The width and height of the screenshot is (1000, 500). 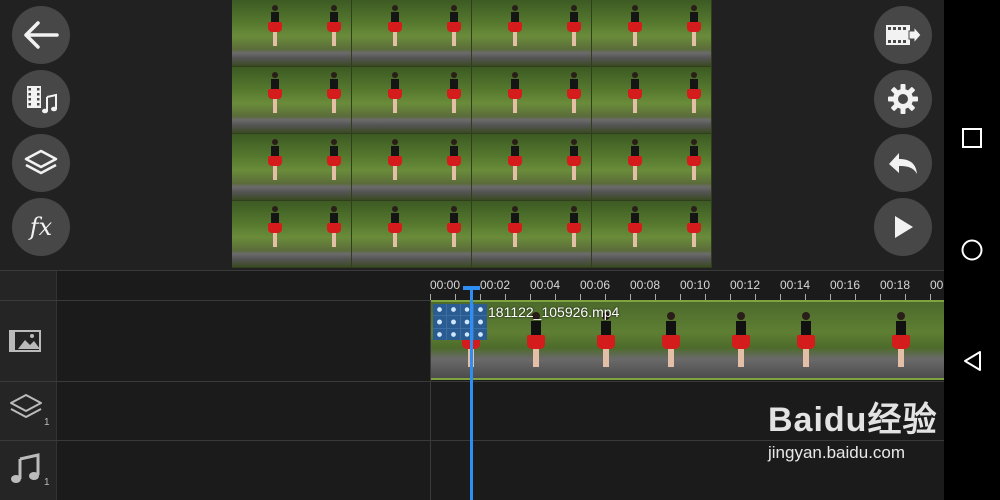 What do you see at coordinates (745, 285) in the screenshot?
I see `ruler-time-label: 00:12` at bounding box center [745, 285].